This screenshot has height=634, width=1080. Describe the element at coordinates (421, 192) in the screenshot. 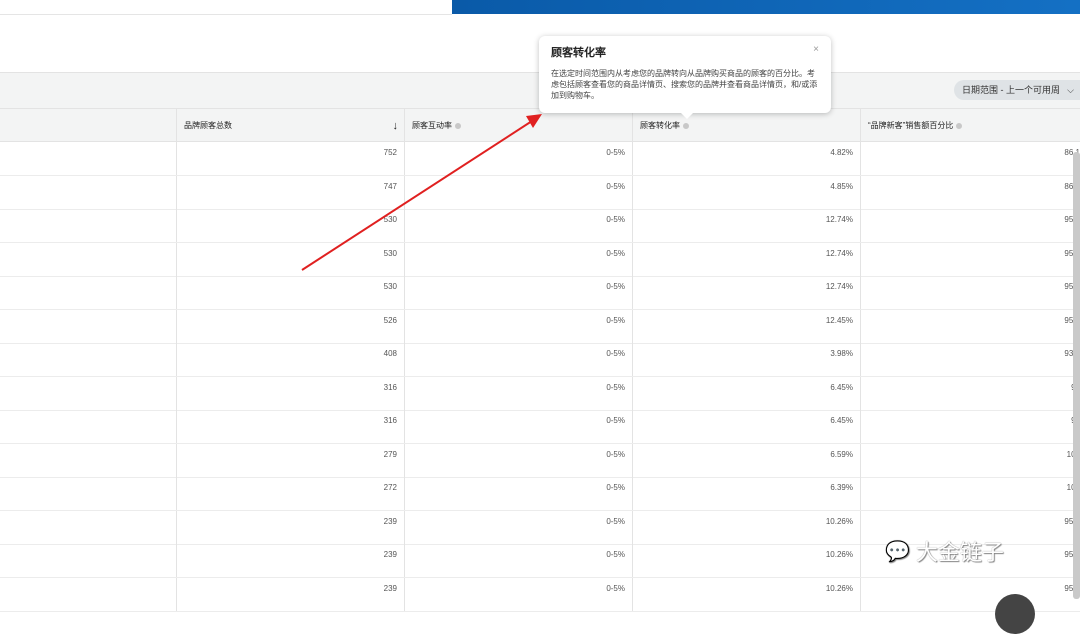

I see `red-arrow-annotation` at that location.